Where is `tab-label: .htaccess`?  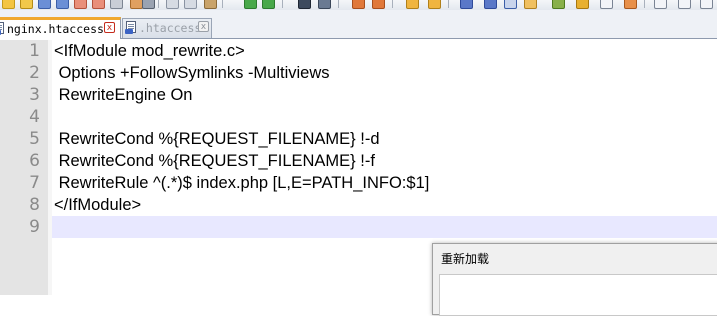 tab-label: .htaccess is located at coordinates (170, 28).